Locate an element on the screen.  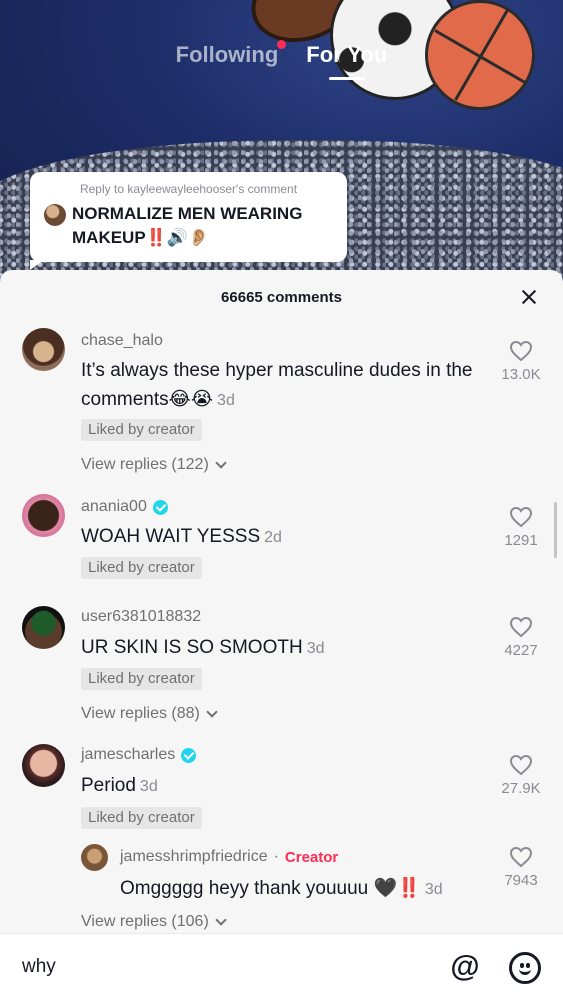
username-text: chase_halo is located at coordinates (122, 340).